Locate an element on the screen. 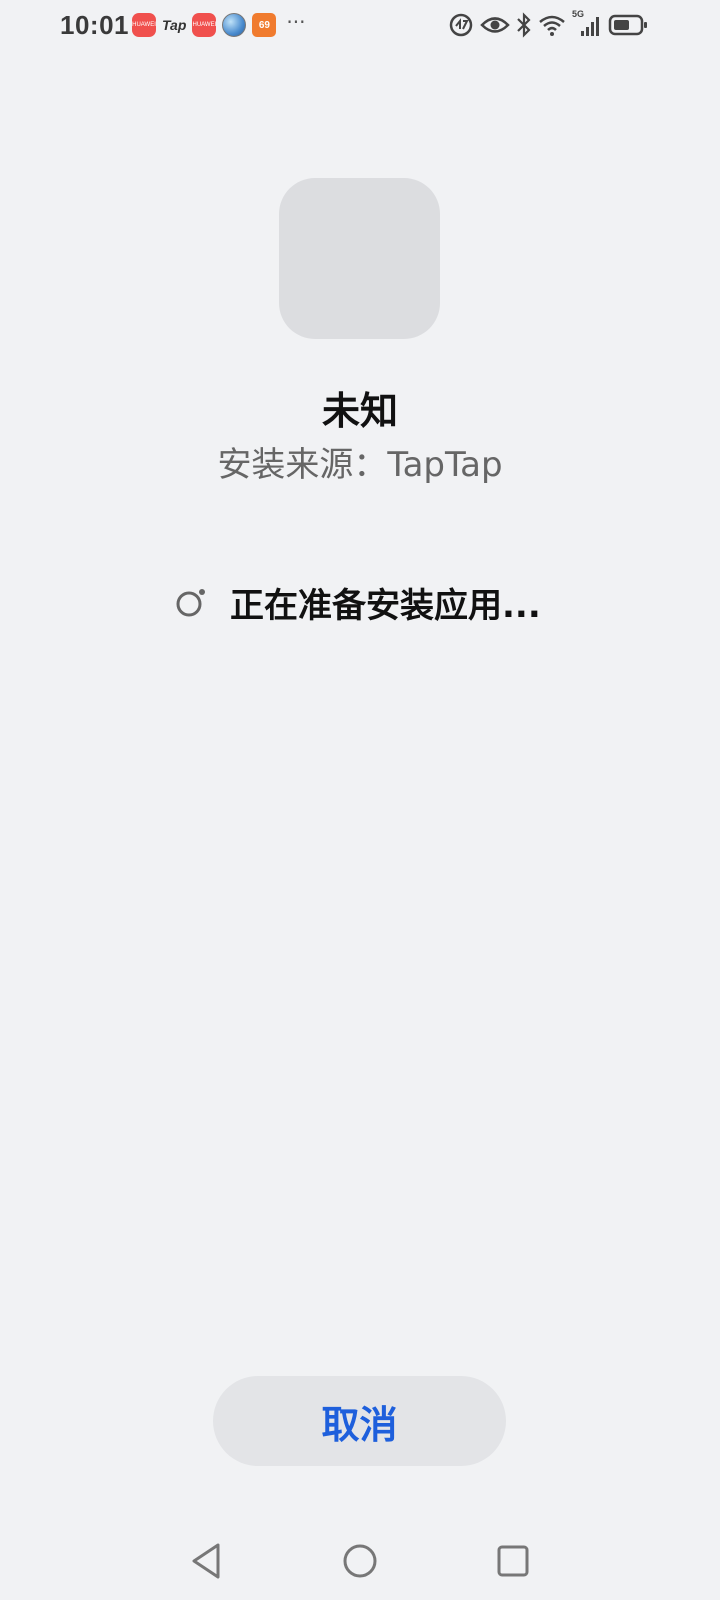 The image size is (720, 1600). app-icon-placeholder is located at coordinates (359, 258).